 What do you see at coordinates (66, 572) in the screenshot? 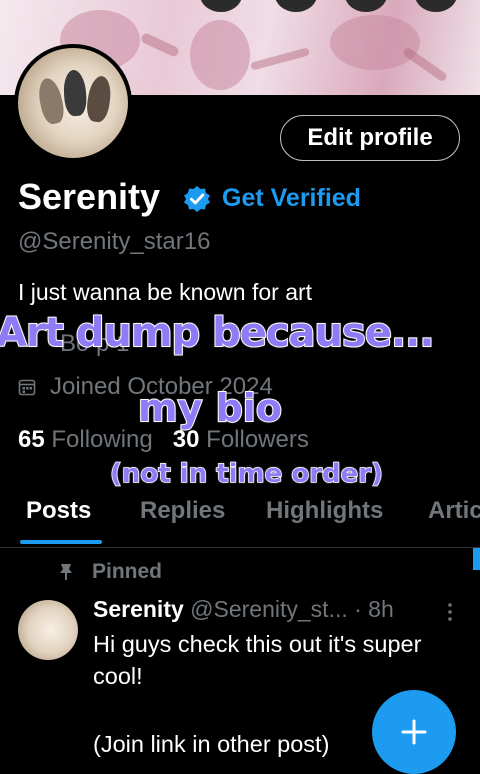
I see `pin-icon` at bounding box center [66, 572].